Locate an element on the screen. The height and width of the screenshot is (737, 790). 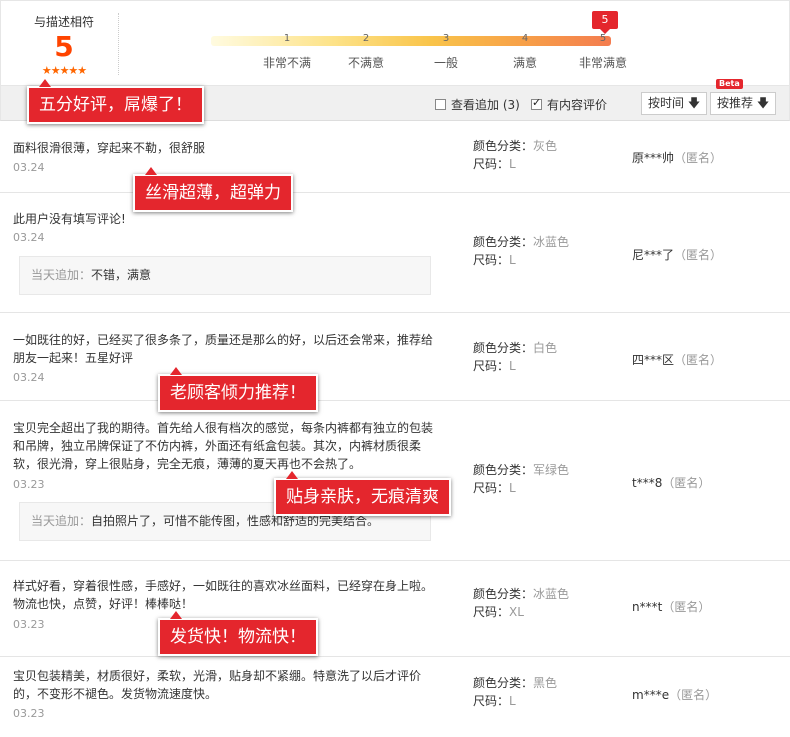
promo-callout: 五分好评，屌爆了！ is located at coordinates (115, 101).